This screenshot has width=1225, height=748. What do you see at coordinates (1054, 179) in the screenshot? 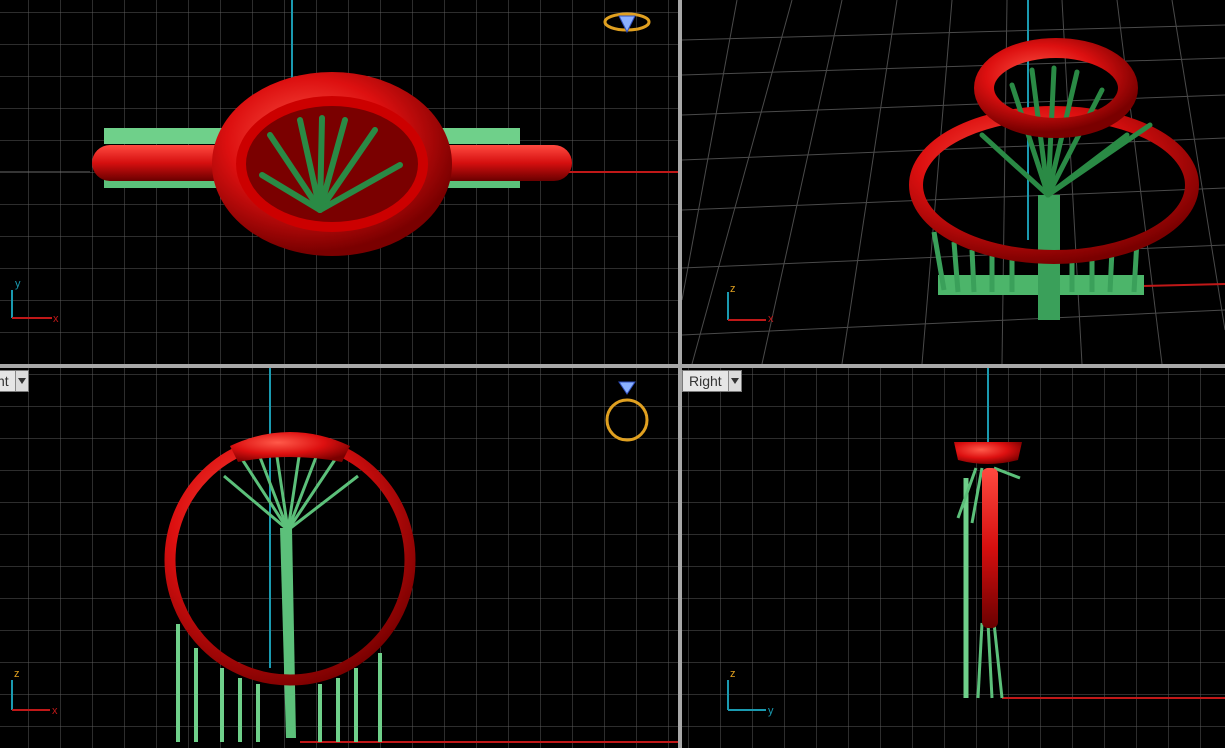
I see `ring-model-perspective` at bounding box center [1054, 179].